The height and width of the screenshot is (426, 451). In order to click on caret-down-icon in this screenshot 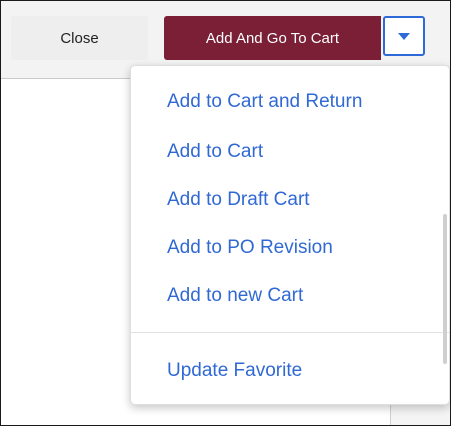, I will do `click(404, 36)`.